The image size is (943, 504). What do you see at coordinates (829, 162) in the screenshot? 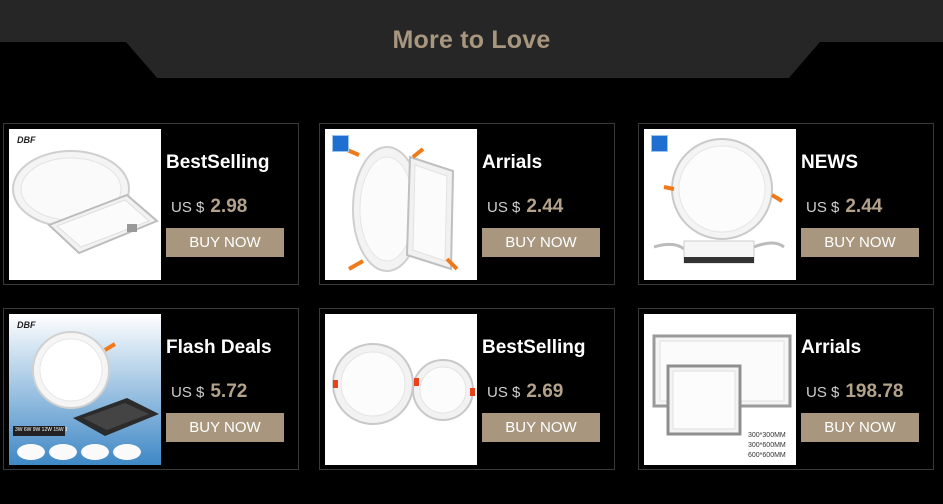
I see `product-title: NEWS` at bounding box center [829, 162].